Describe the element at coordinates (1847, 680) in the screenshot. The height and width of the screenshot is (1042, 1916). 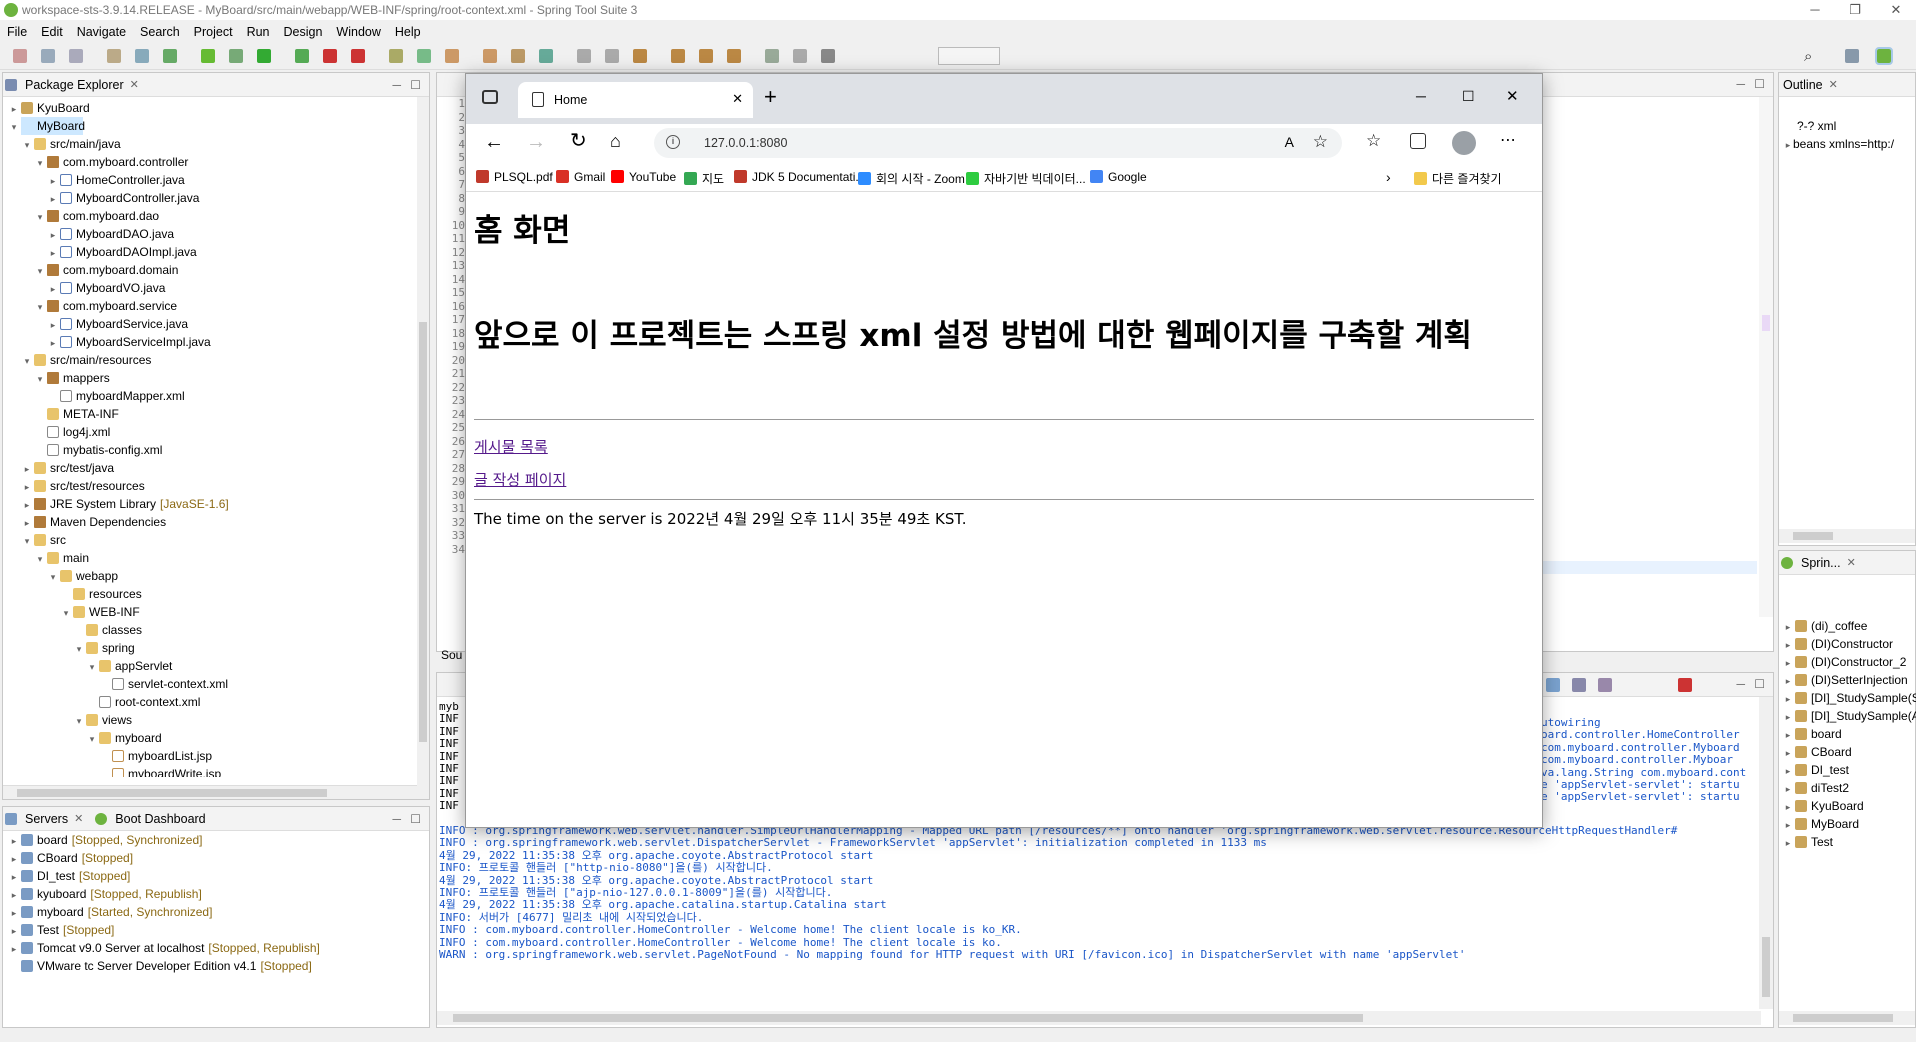
I see `spring-project-item: ▸ (DI)SetterInjection` at that location.